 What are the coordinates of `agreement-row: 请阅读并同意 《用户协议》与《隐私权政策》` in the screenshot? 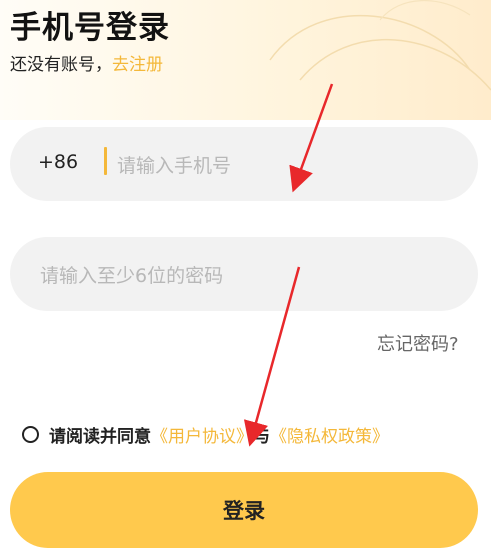 It's located at (205, 434).